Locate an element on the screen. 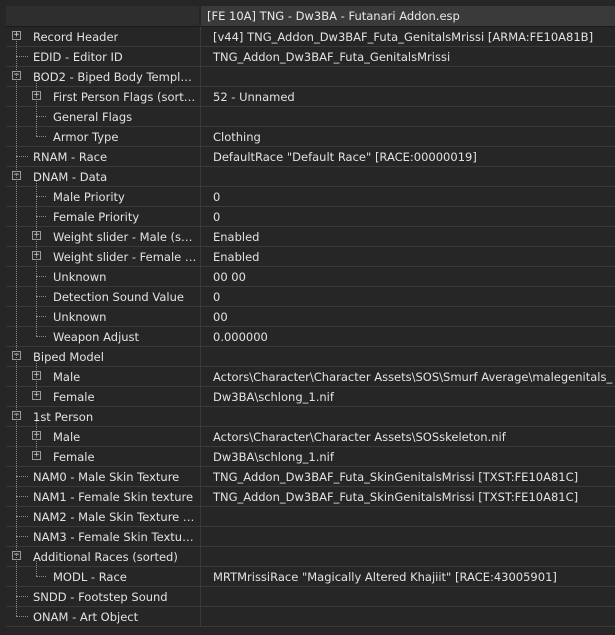 Image resolution: width=615 pixels, height=635 pixels. tree-row-detection-sound-value: Detection Sound Value 0 is located at coordinates (307, 297).